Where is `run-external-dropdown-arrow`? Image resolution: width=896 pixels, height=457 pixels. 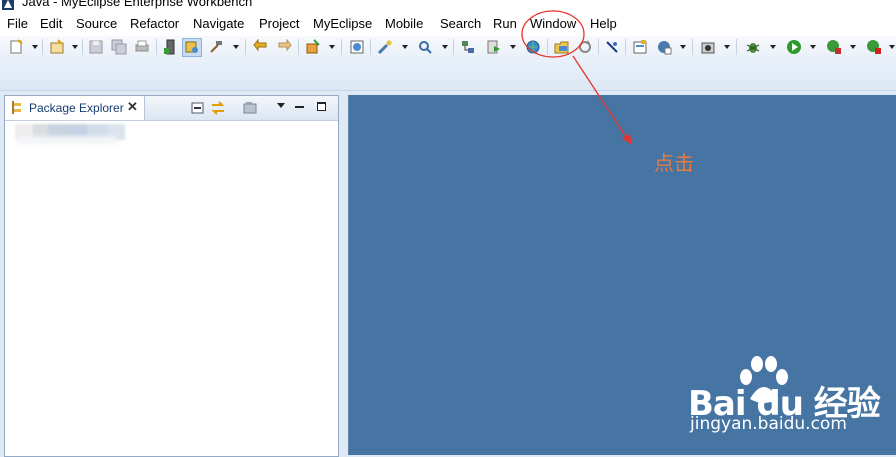
run-external-dropdown-arrow is located at coordinates (853, 47).